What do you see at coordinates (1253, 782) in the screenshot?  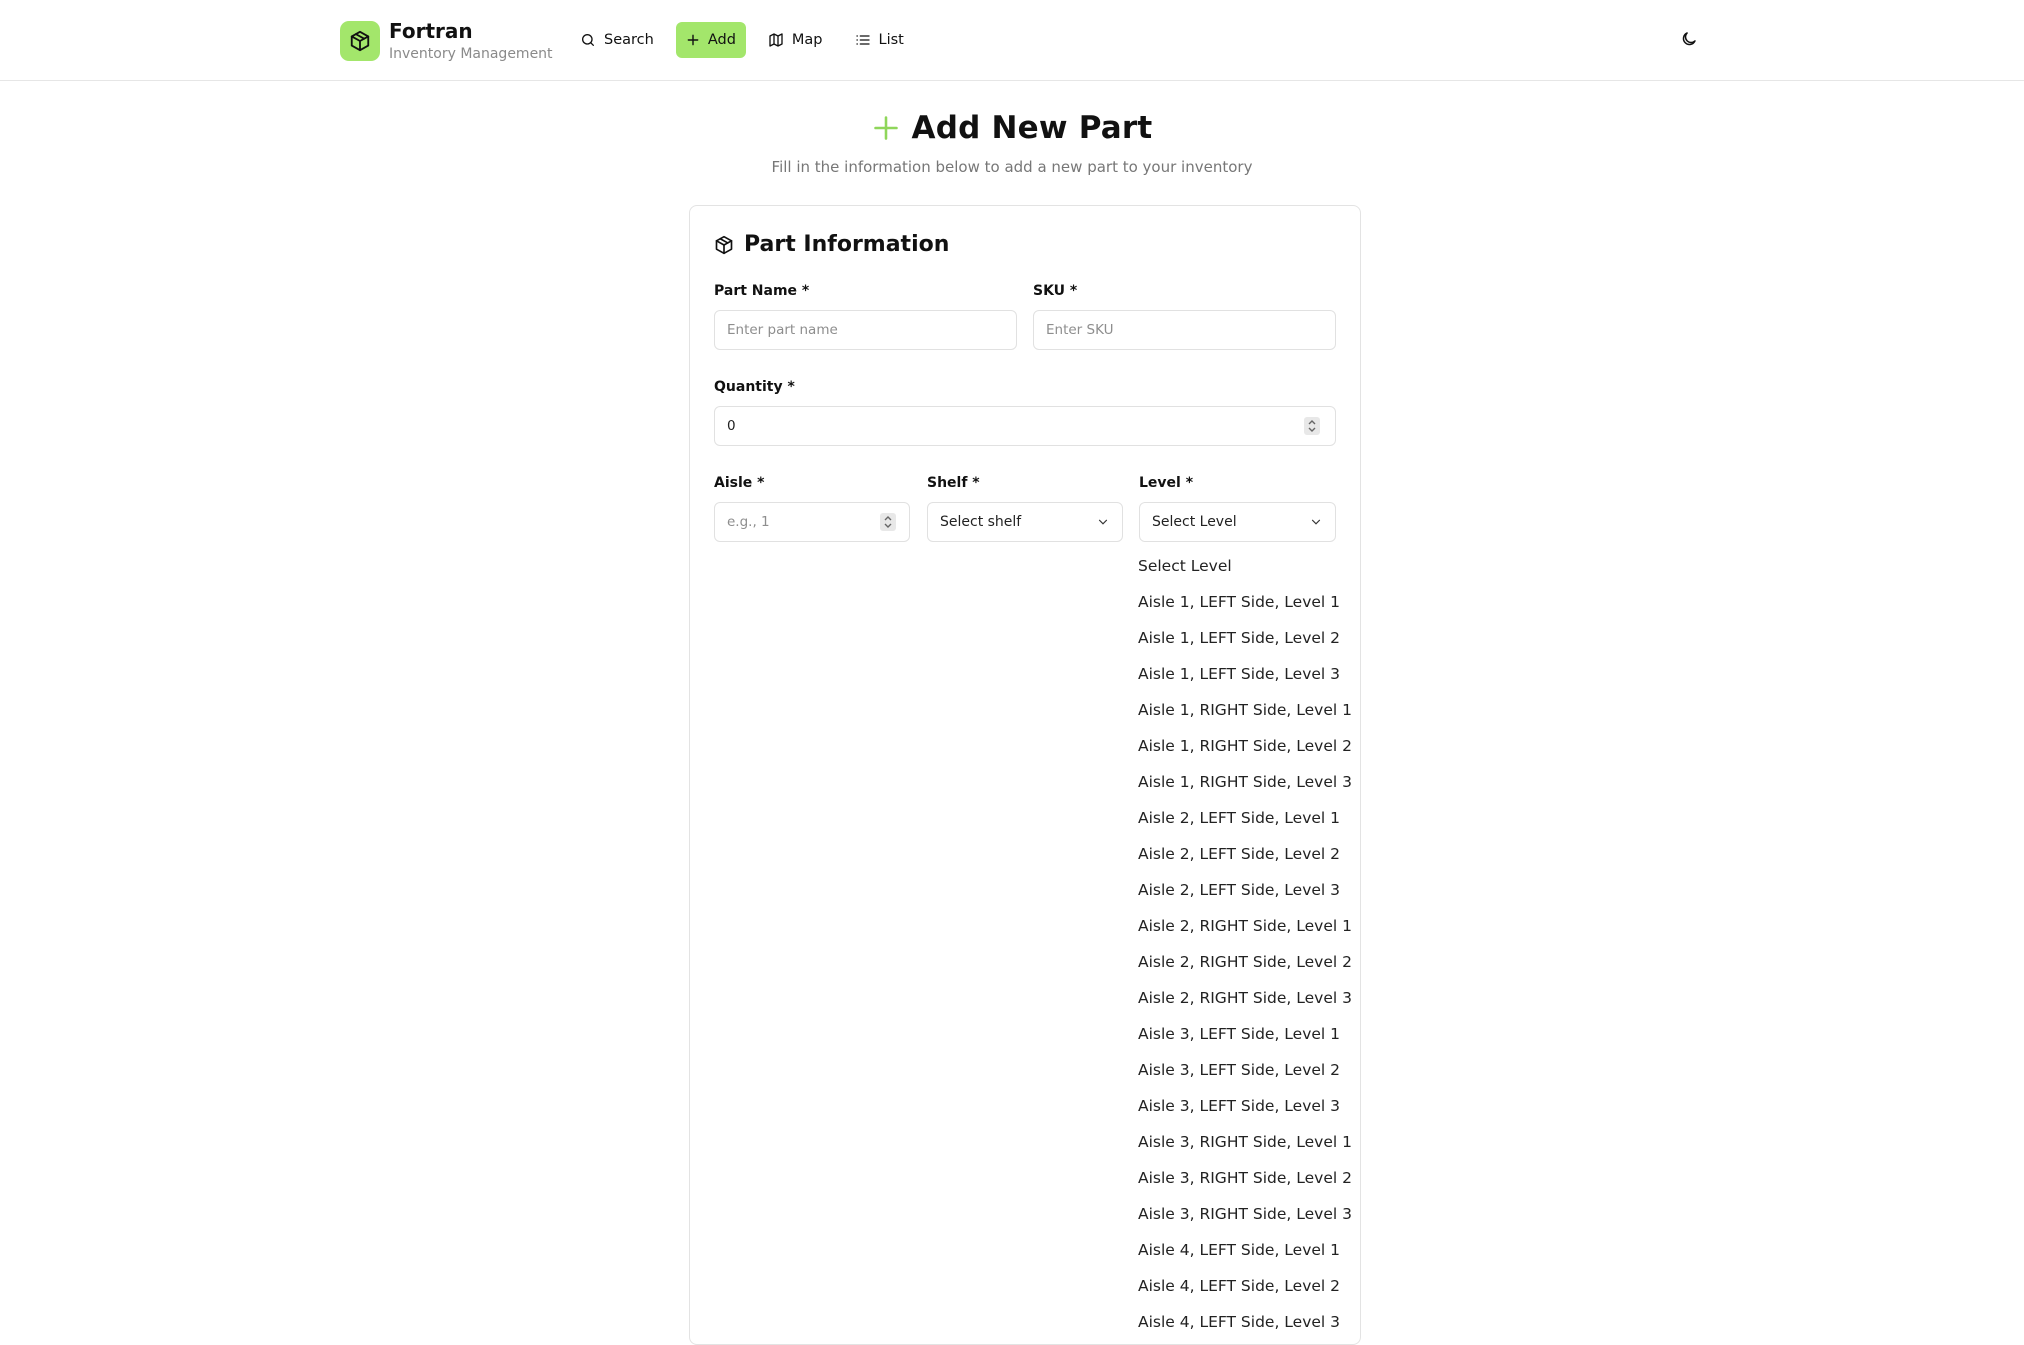 I see `level-option: Aisle 1, RIGHT Side, Level 3` at bounding box center [1253, 782].